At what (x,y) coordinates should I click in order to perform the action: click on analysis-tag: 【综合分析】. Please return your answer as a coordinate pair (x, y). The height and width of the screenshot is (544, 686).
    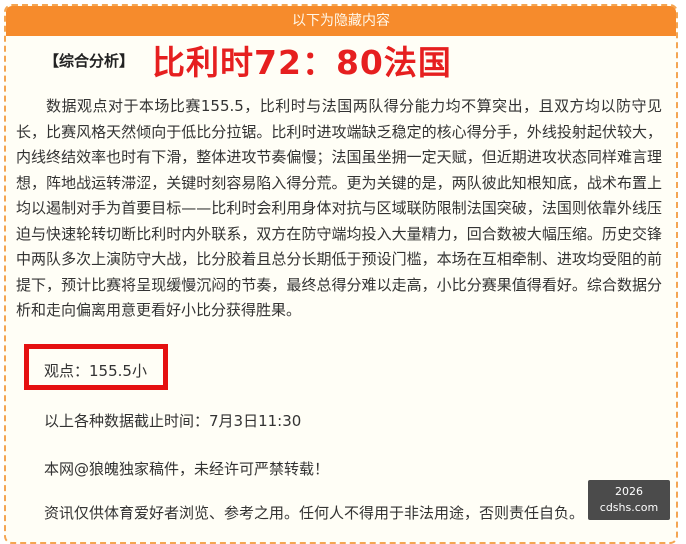
    Looking at the image, I should click on (89, 60).